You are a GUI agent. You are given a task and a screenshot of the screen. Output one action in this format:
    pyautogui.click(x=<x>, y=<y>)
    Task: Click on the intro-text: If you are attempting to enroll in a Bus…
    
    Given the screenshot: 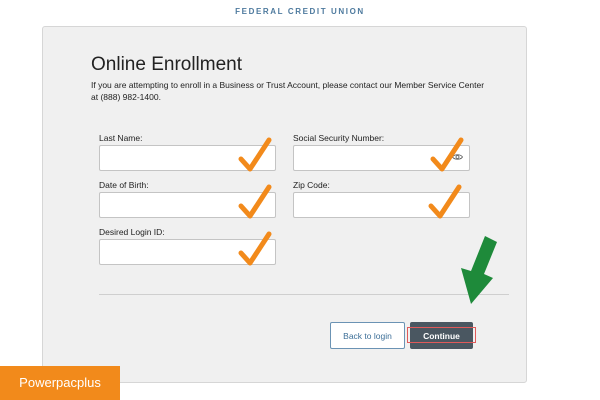 What is the action you would take?
    pyautogui.click(x=288, y=91)
    